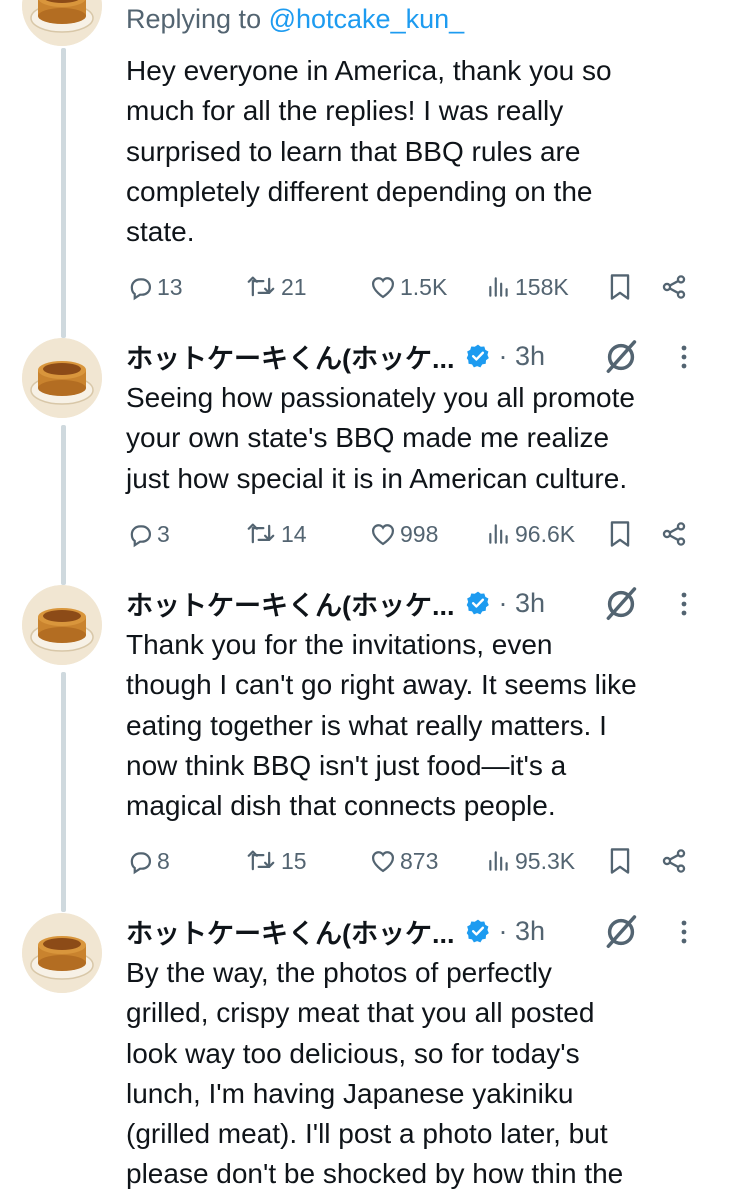 This screenshot has height=1199, width=729. I want to click on like-button: 873, so click(403, 861).